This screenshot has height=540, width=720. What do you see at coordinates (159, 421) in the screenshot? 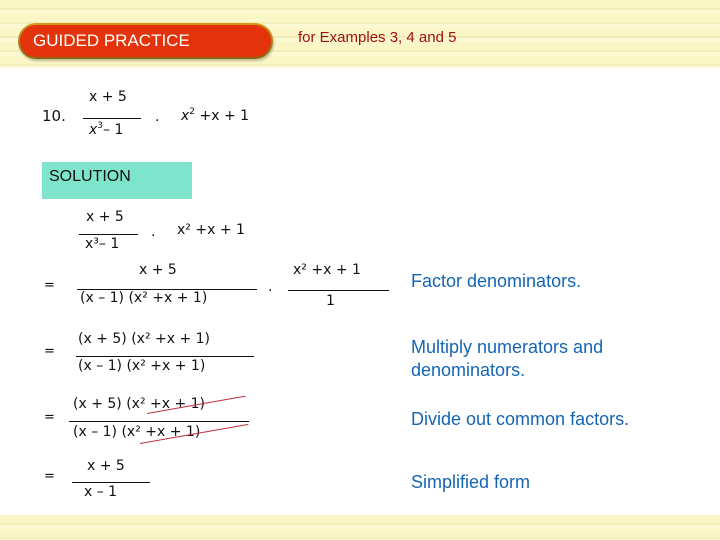
I see `step3-fraction-bar` at bounding box center [159, 421].